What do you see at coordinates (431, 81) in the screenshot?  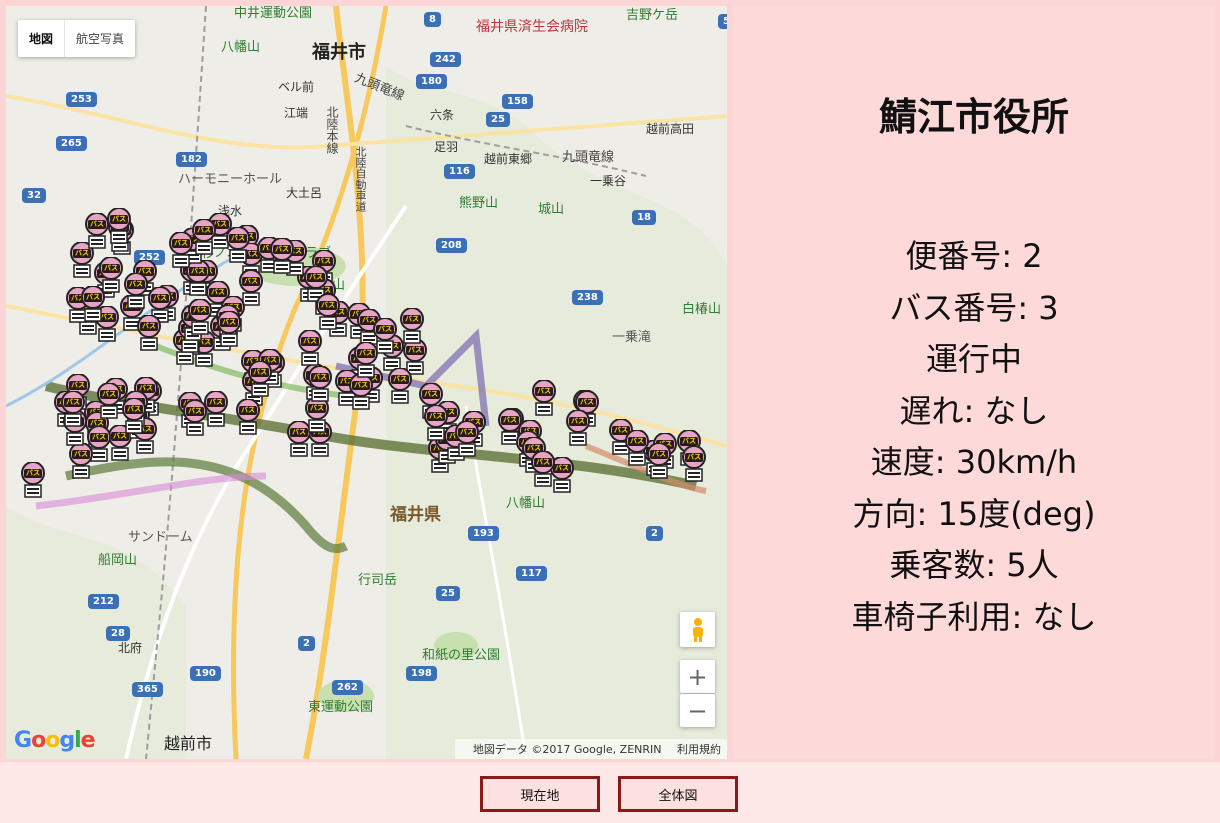 I see `route-number-shield: 180` at bounding box center [431, 81].